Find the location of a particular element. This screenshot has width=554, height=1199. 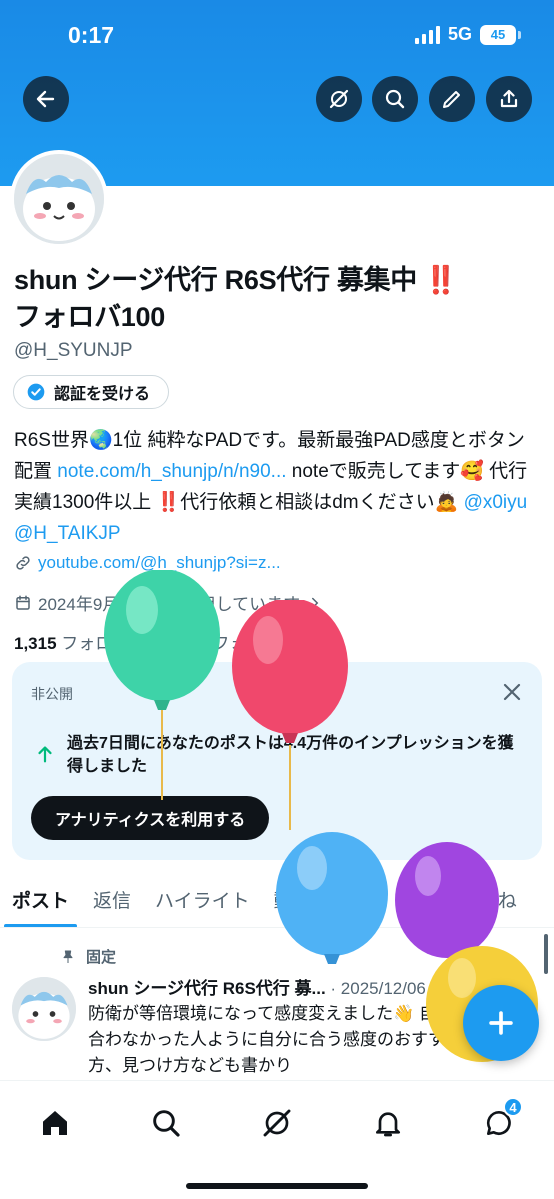

analytics-button: アナリティクスを利用する is located at coordinates (150, 818).